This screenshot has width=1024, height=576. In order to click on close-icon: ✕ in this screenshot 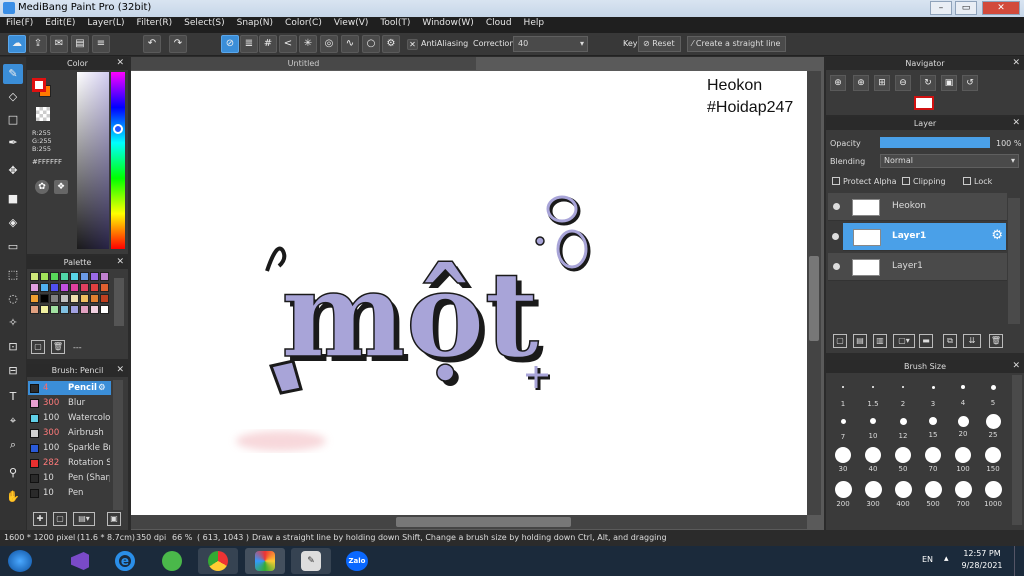, I will do `click(1016, 63)`.